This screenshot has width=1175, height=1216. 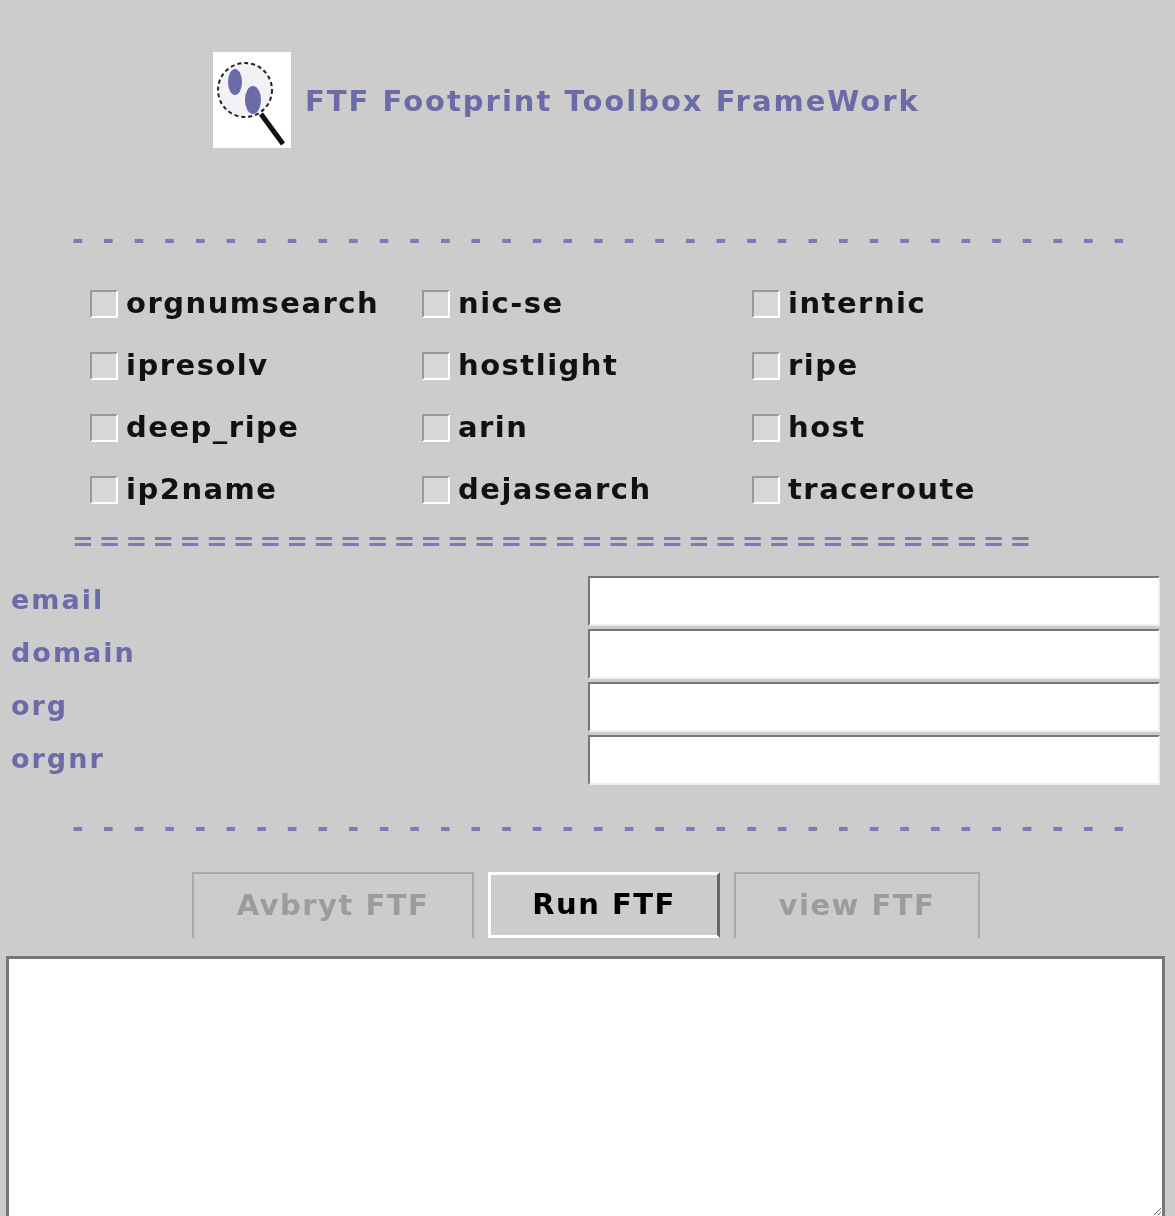 I want to click on option-checkbox: hostlight, so click(x=587, y=366).